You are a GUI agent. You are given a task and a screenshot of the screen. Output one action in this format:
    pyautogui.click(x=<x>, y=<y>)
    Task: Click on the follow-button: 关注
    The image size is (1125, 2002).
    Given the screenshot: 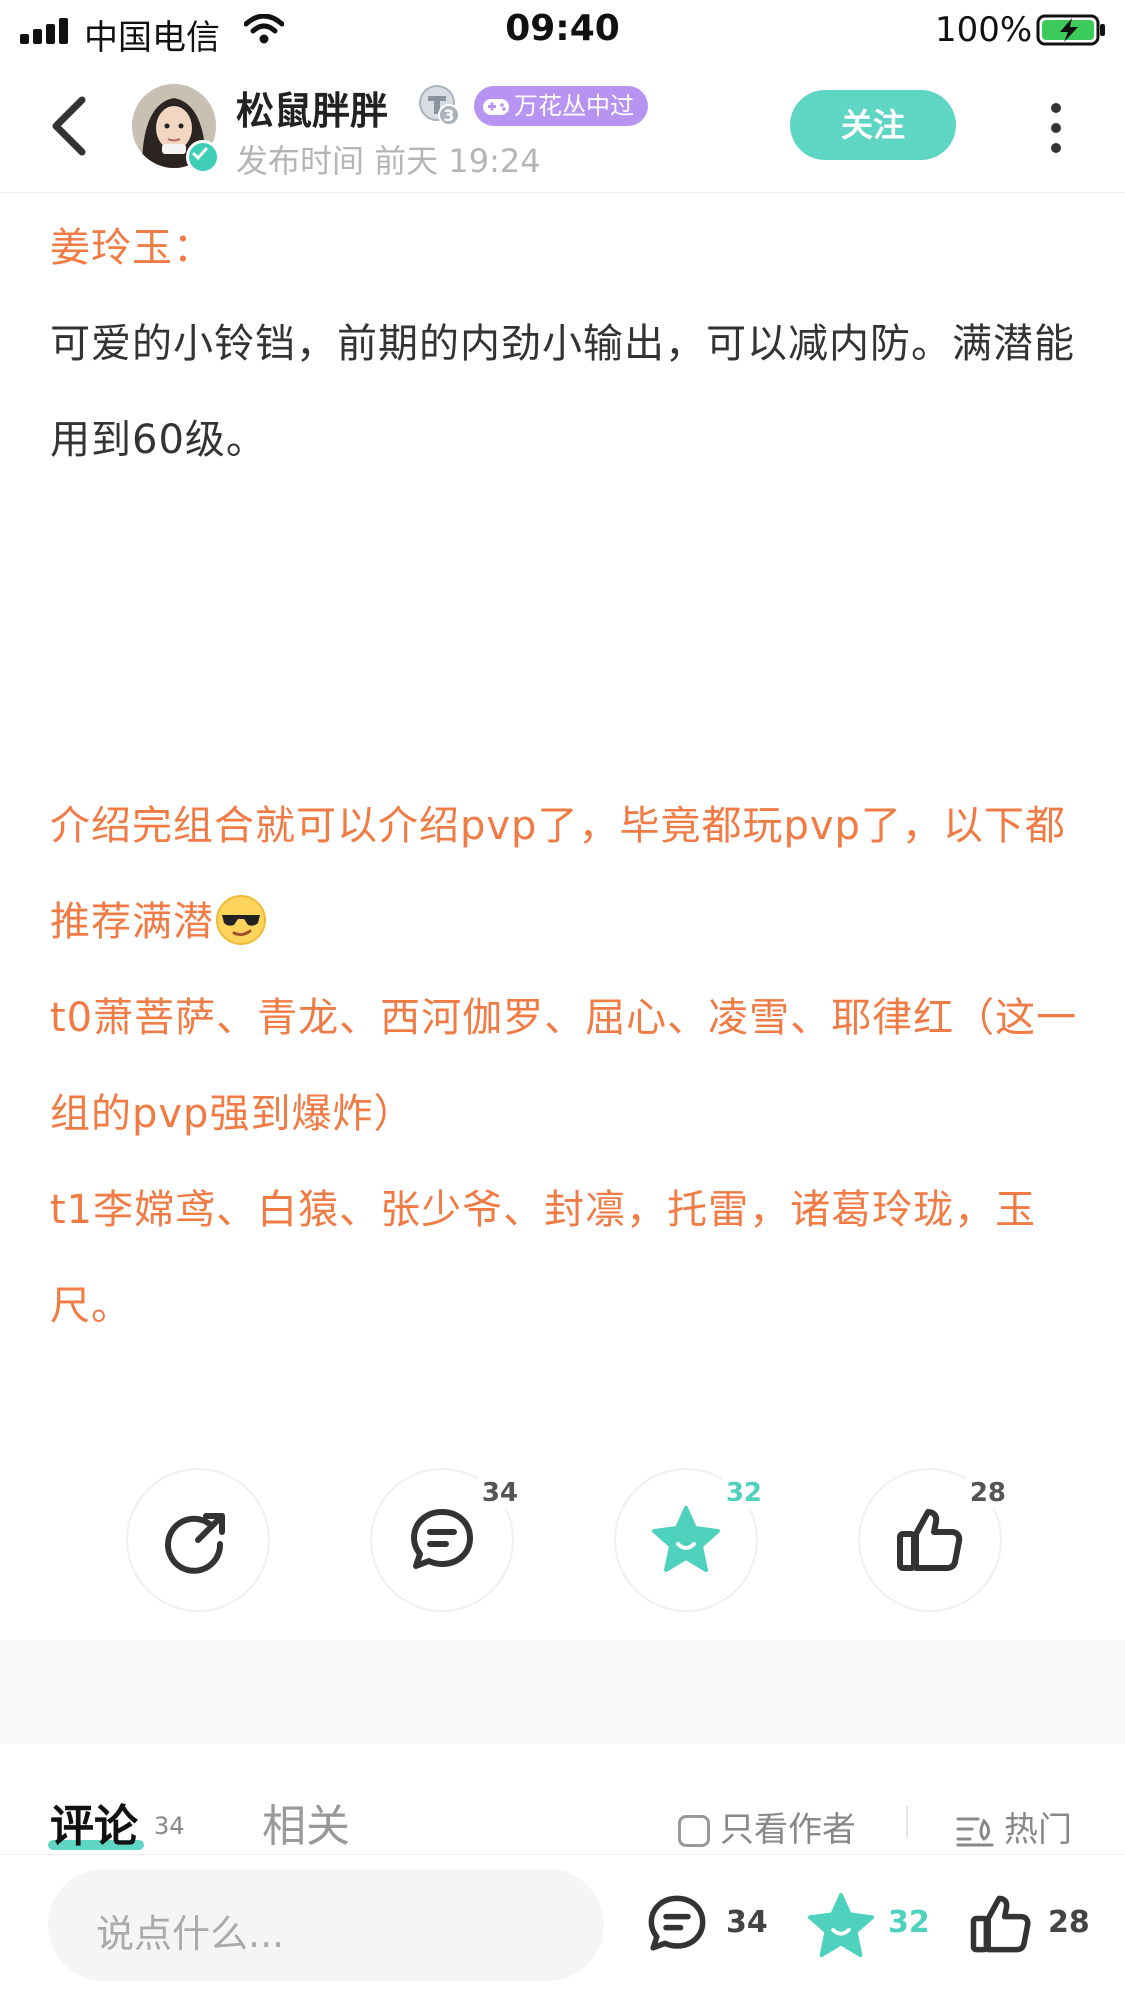 What is the action you would take?
    pyautogui.click(x=873, y=125)
    